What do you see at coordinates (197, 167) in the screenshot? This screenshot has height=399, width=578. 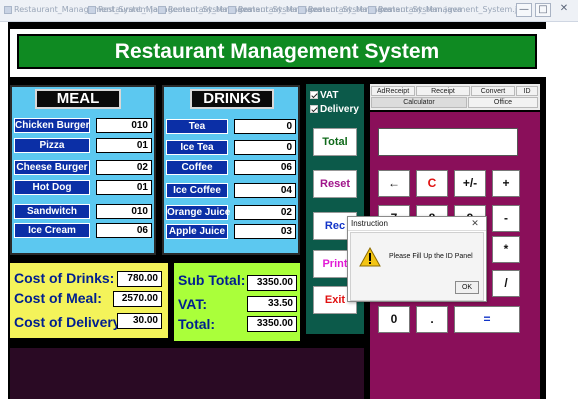 I see `drinks-label-coffee: Coffee` at bounding box center [197, 167].